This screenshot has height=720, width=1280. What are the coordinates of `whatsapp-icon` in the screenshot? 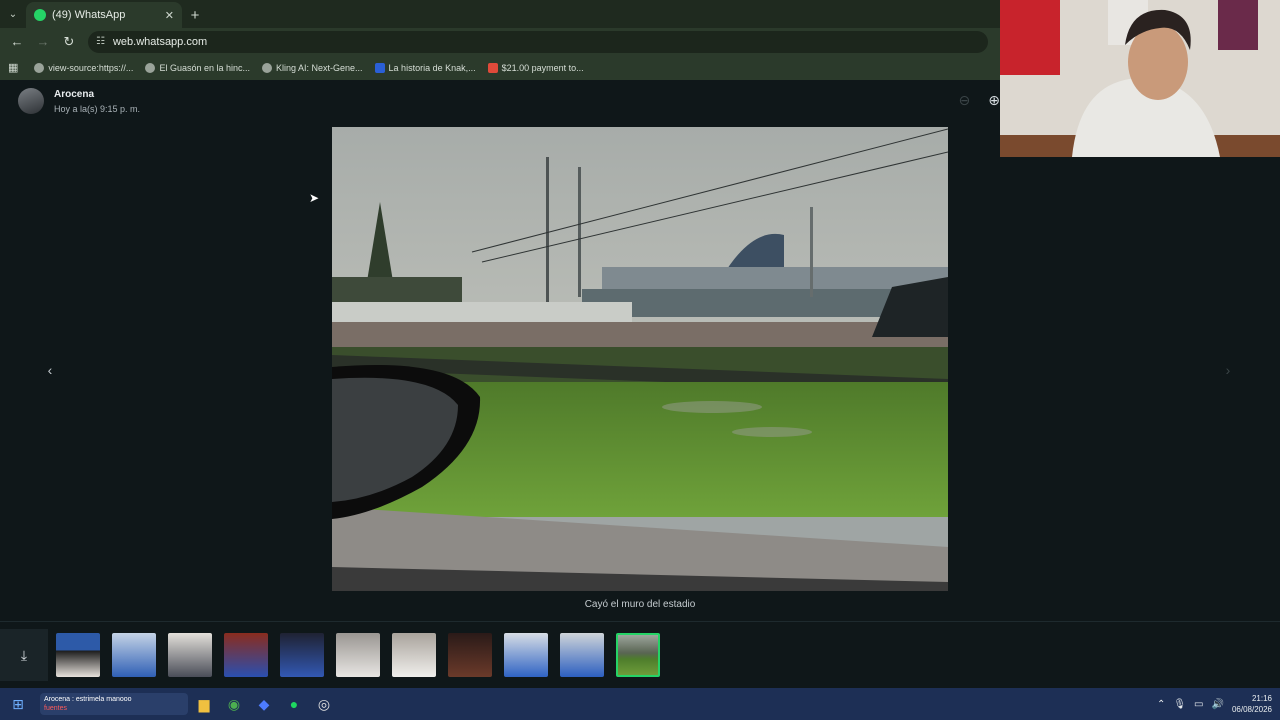 It's located at (40, 15).